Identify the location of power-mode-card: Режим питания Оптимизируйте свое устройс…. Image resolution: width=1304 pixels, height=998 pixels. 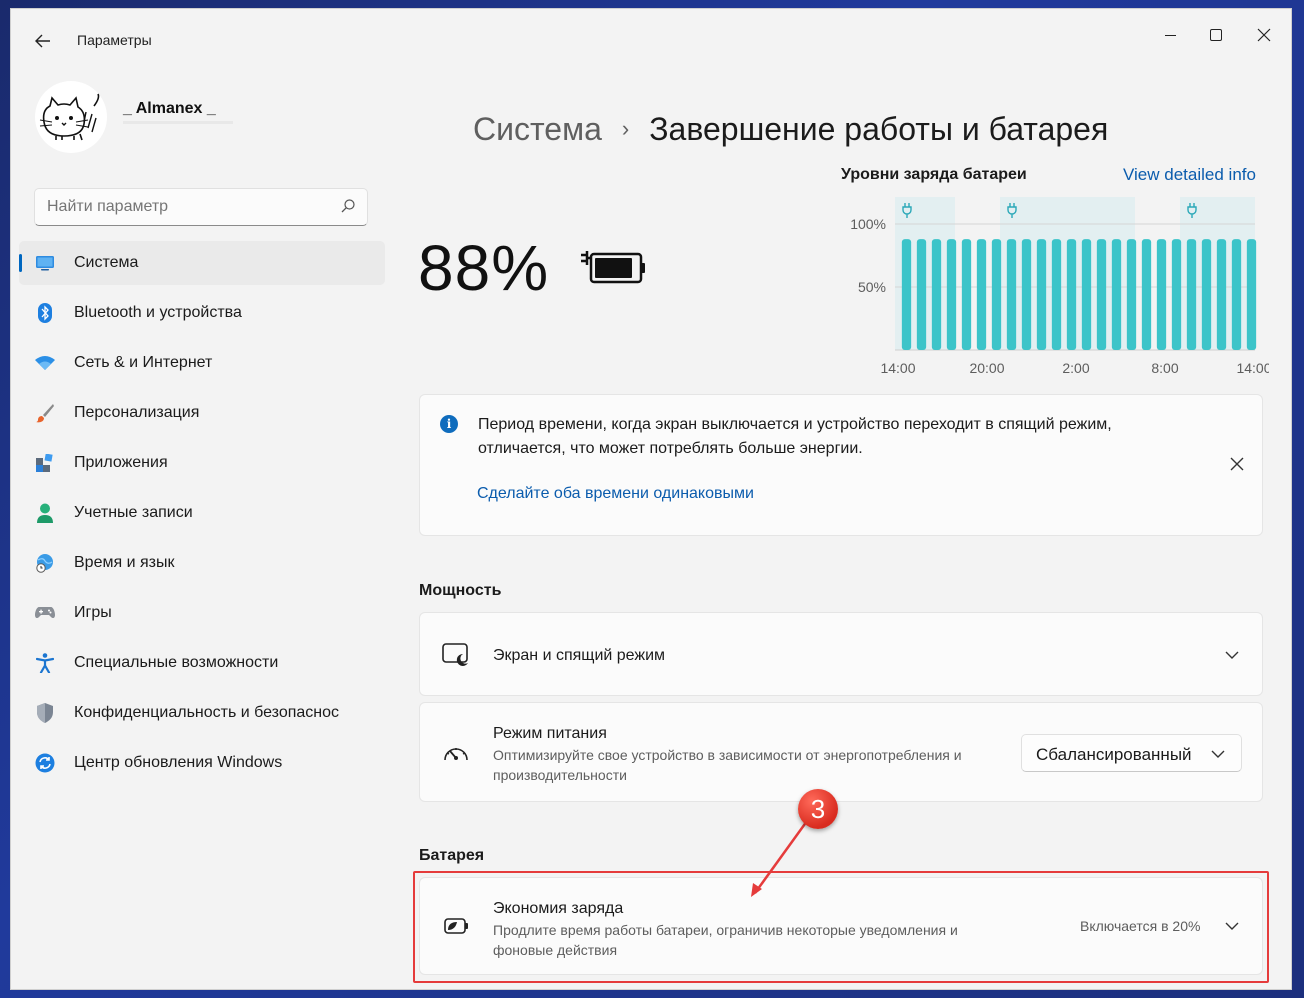
(841, 752).